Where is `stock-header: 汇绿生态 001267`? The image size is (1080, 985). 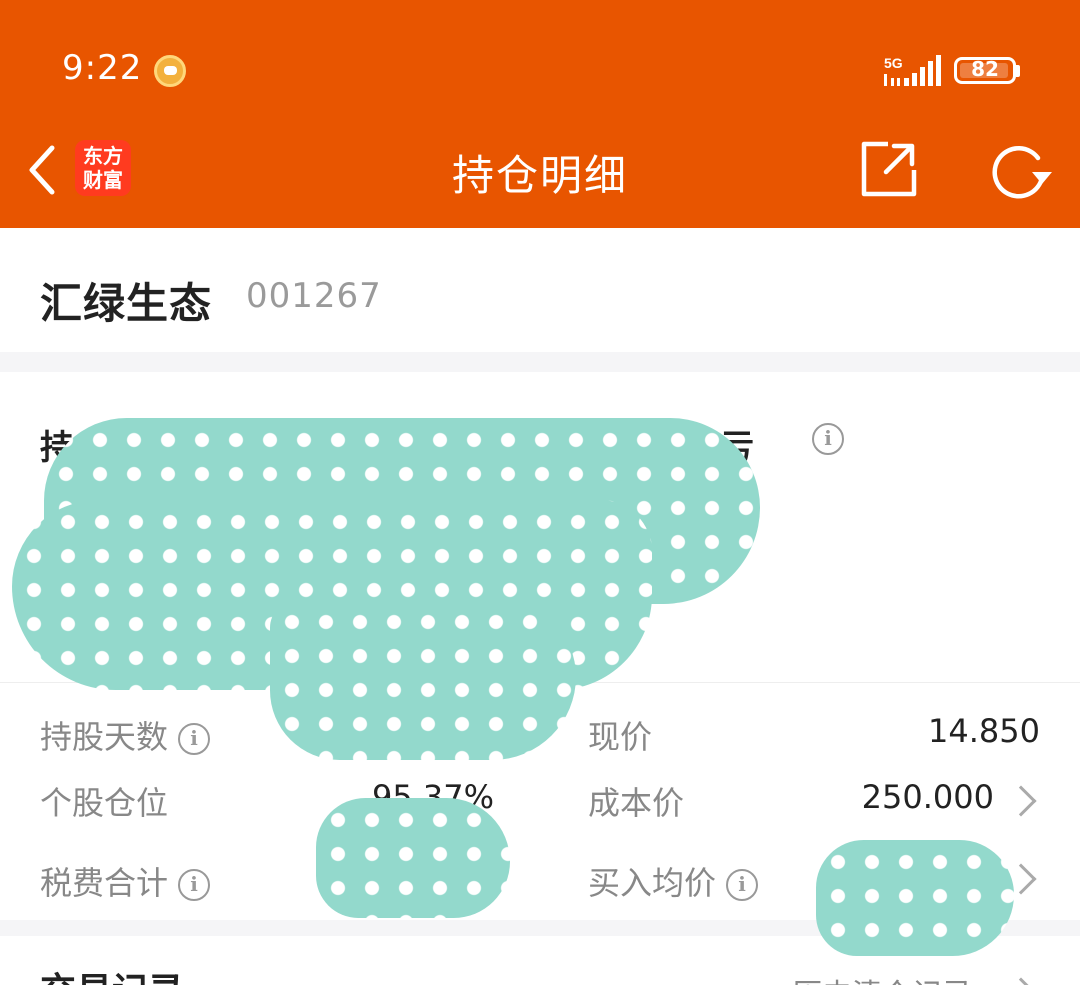 stock-header: 汇绿生态 001267 is located at coordinates (540, 290).